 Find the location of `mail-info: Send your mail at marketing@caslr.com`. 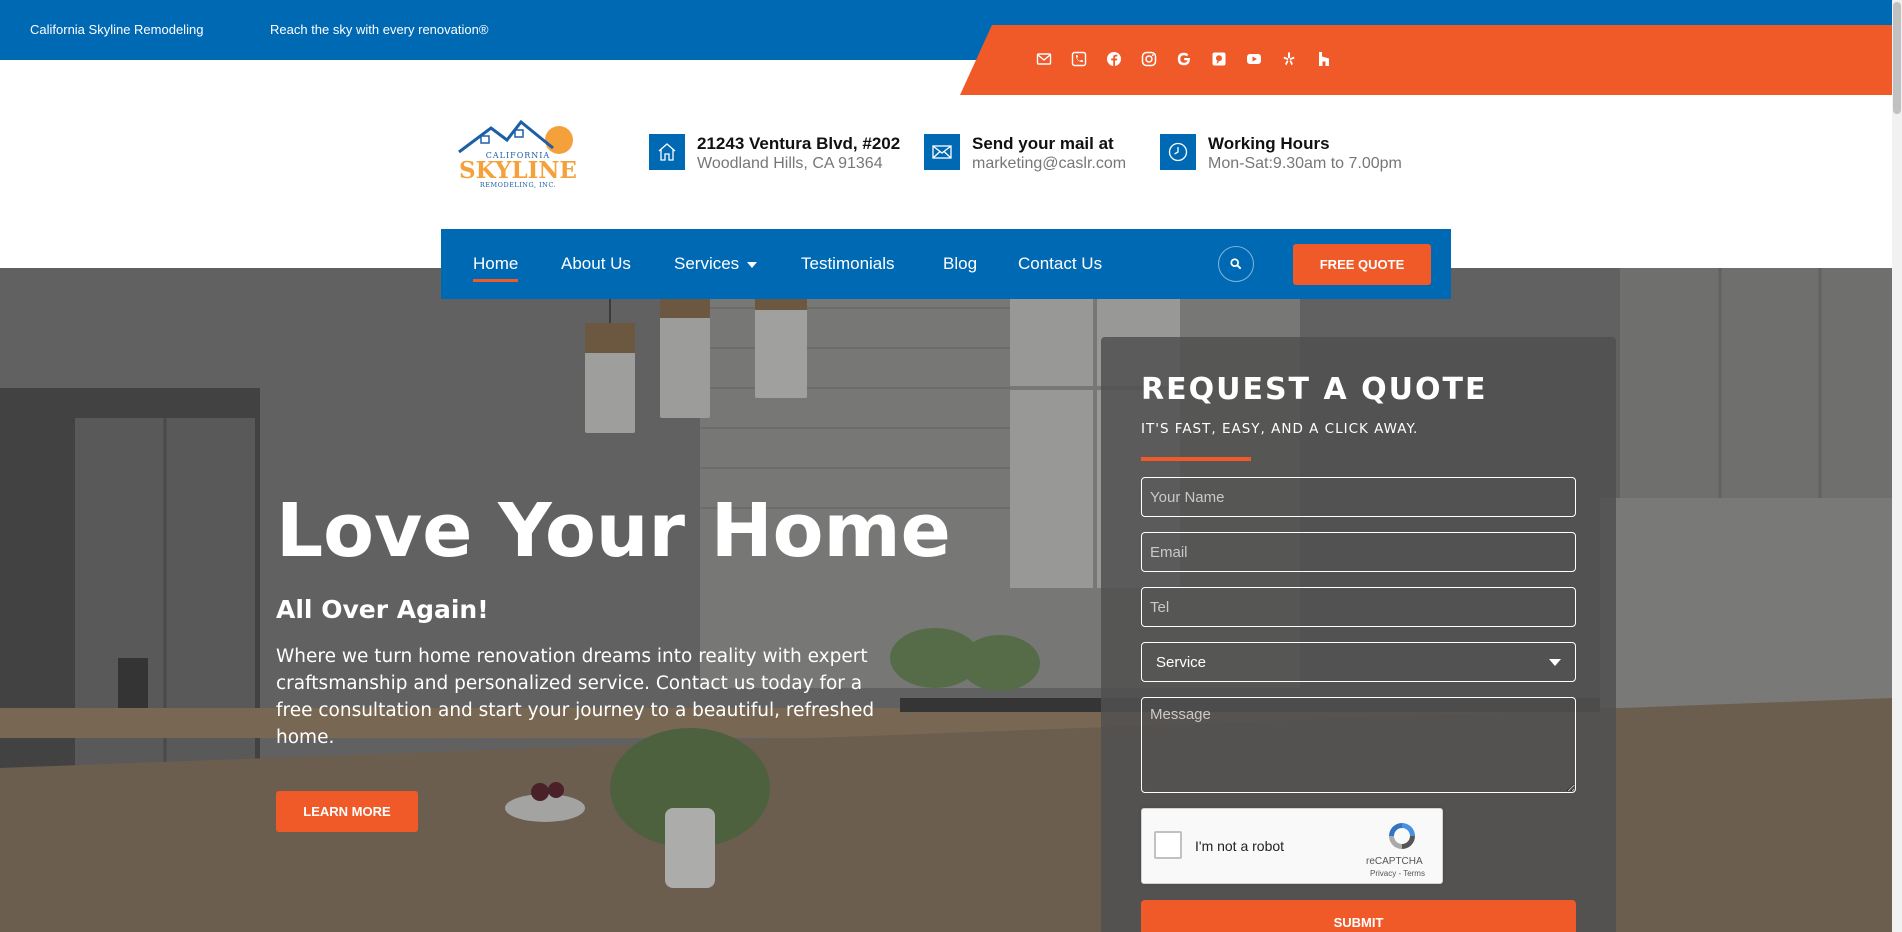

mail-info: Send your mail at marketing@caslr.com is located at coordinates (1025, 153).